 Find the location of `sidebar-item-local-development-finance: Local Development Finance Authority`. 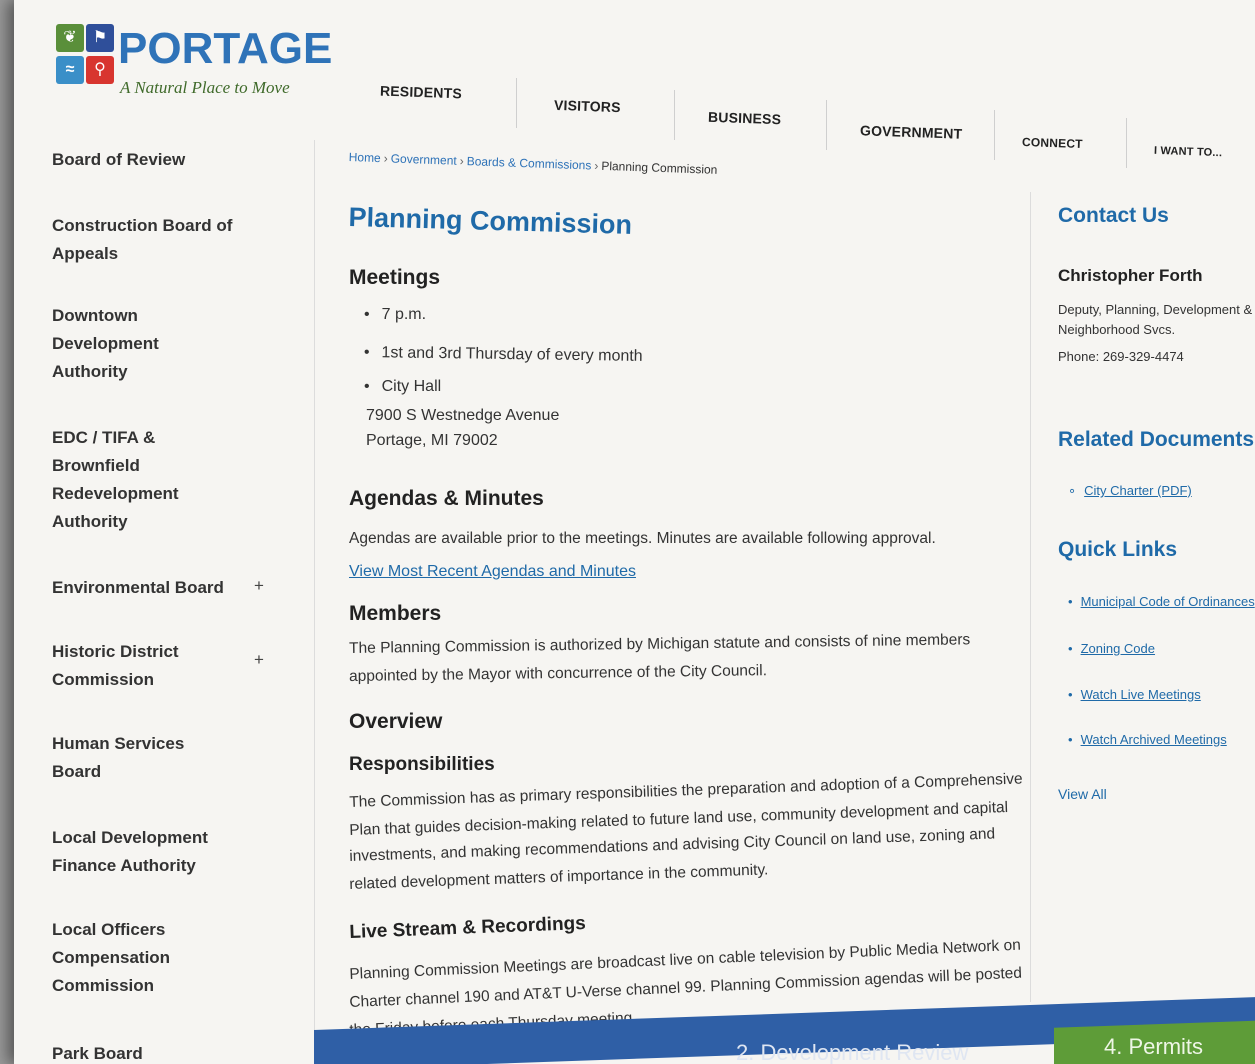

sidebar-item-local-development-finance: Local Development Finance Authority is located at coordinates (137, 852).